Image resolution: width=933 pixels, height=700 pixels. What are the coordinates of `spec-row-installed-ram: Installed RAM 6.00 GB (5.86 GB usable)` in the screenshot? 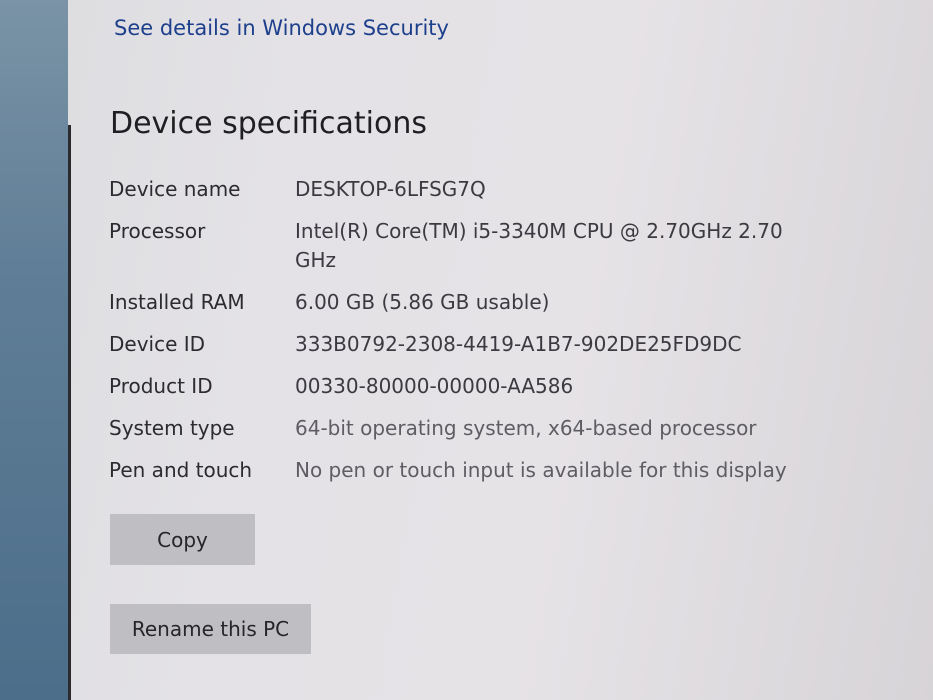 It's located at (469, 302).